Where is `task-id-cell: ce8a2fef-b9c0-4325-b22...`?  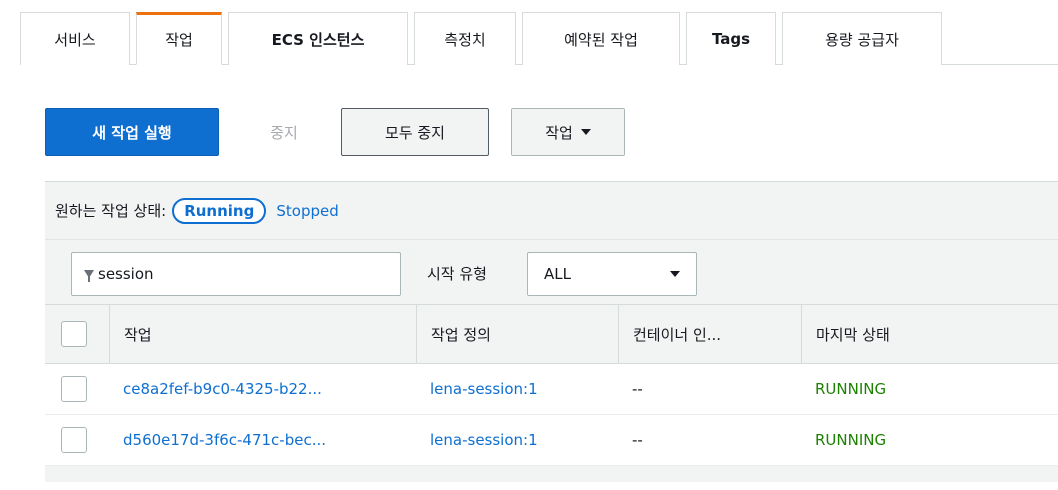 task-id-cell: ce8a2fef-b9c0-4325-b22... is located at coordinates (262, 389).